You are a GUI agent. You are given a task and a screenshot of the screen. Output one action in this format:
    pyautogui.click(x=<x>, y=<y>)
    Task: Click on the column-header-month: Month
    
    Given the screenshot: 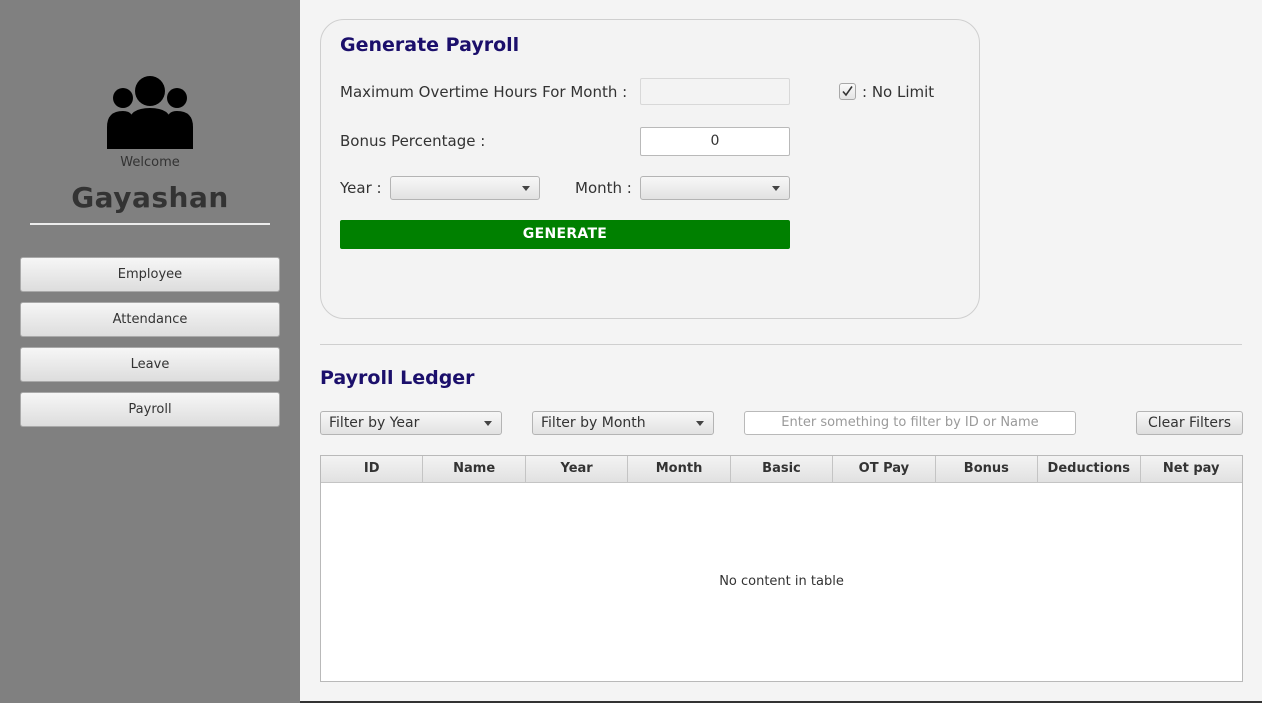 What is the action you would take?
    pyautogui.click(x=679, y=469)
    